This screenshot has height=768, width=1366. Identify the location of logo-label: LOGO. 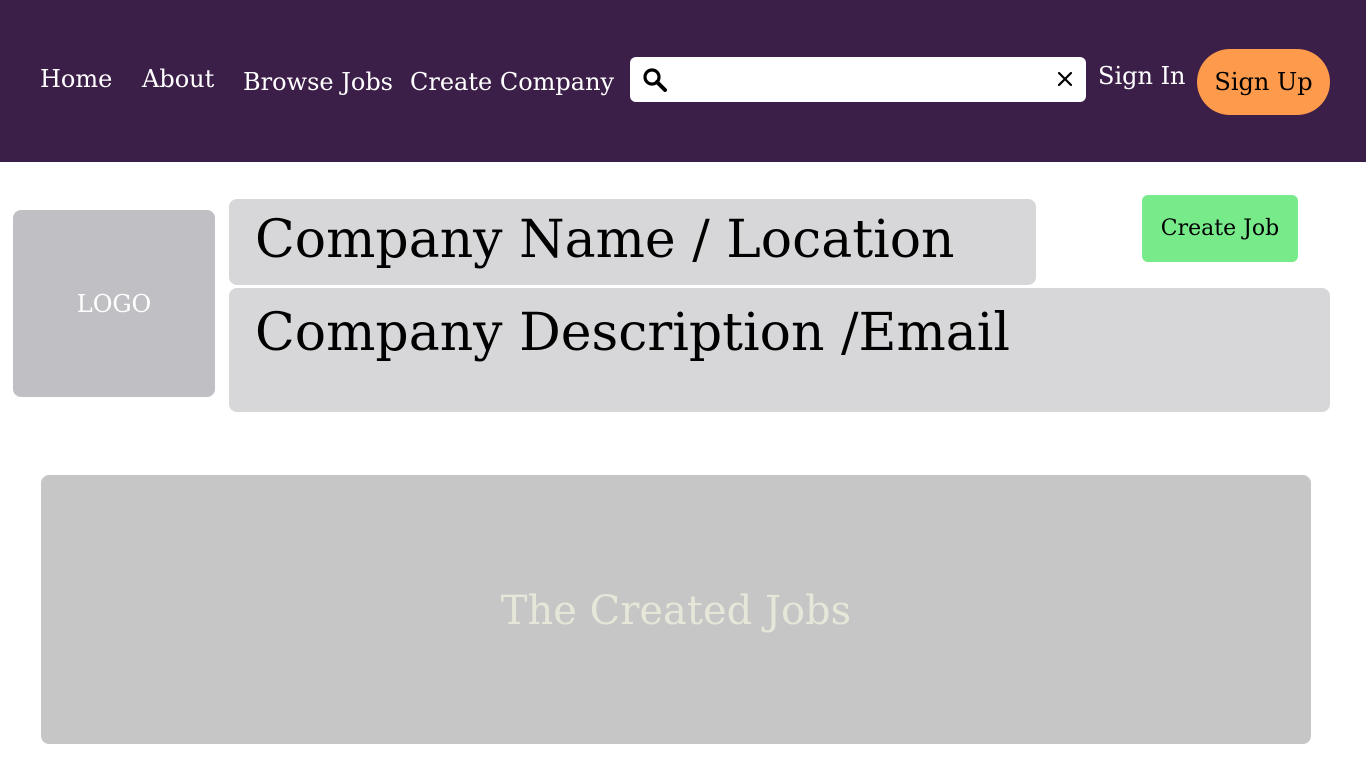
(114, 303).